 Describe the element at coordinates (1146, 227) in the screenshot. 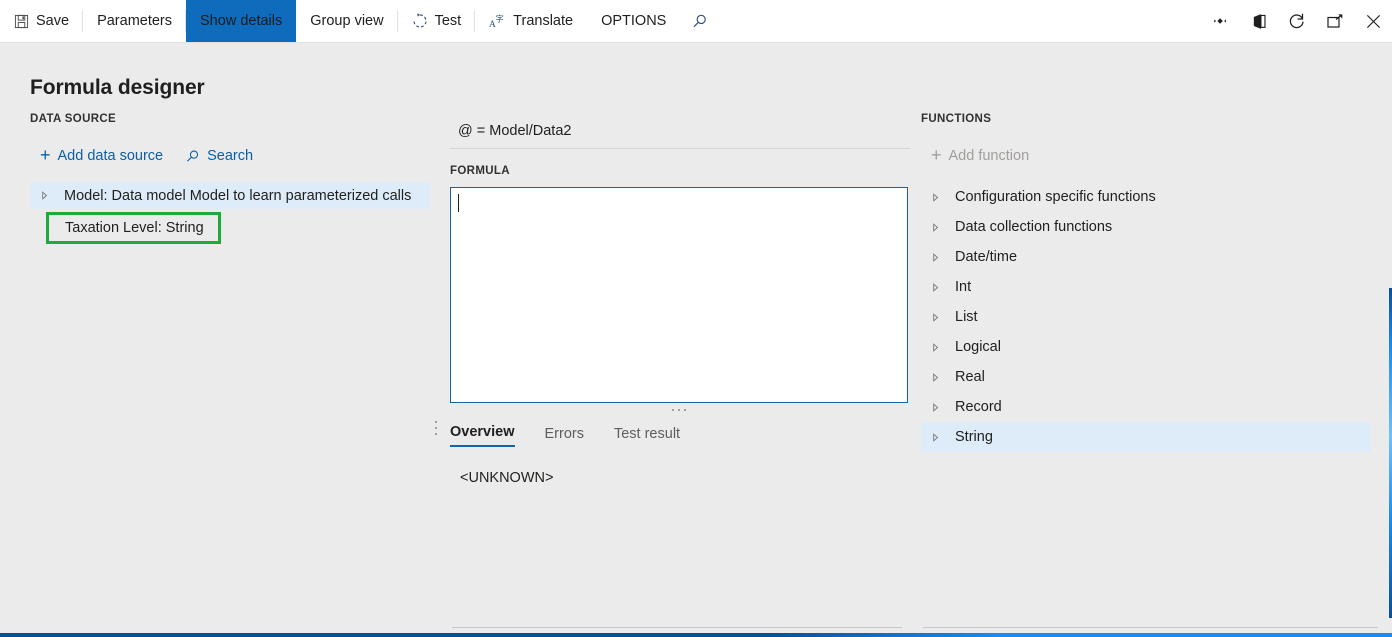

I see `function-category-data-collection-functions: Data collection functions` at that location.